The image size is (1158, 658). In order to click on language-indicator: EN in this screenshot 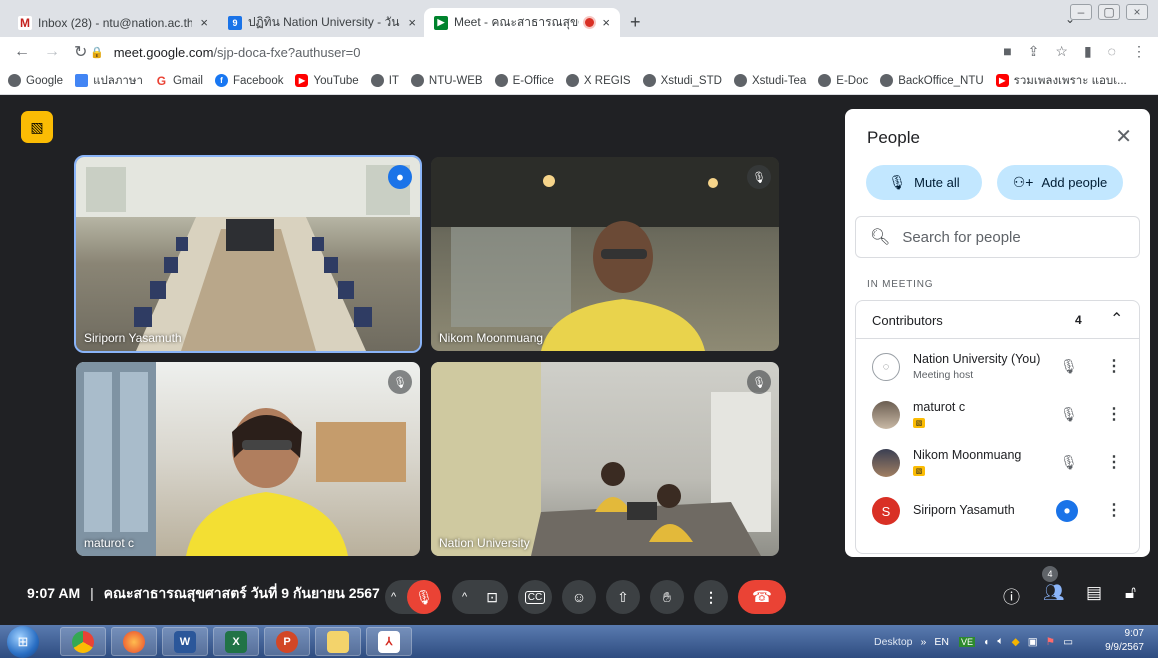, I will do `click(941, 642)`.